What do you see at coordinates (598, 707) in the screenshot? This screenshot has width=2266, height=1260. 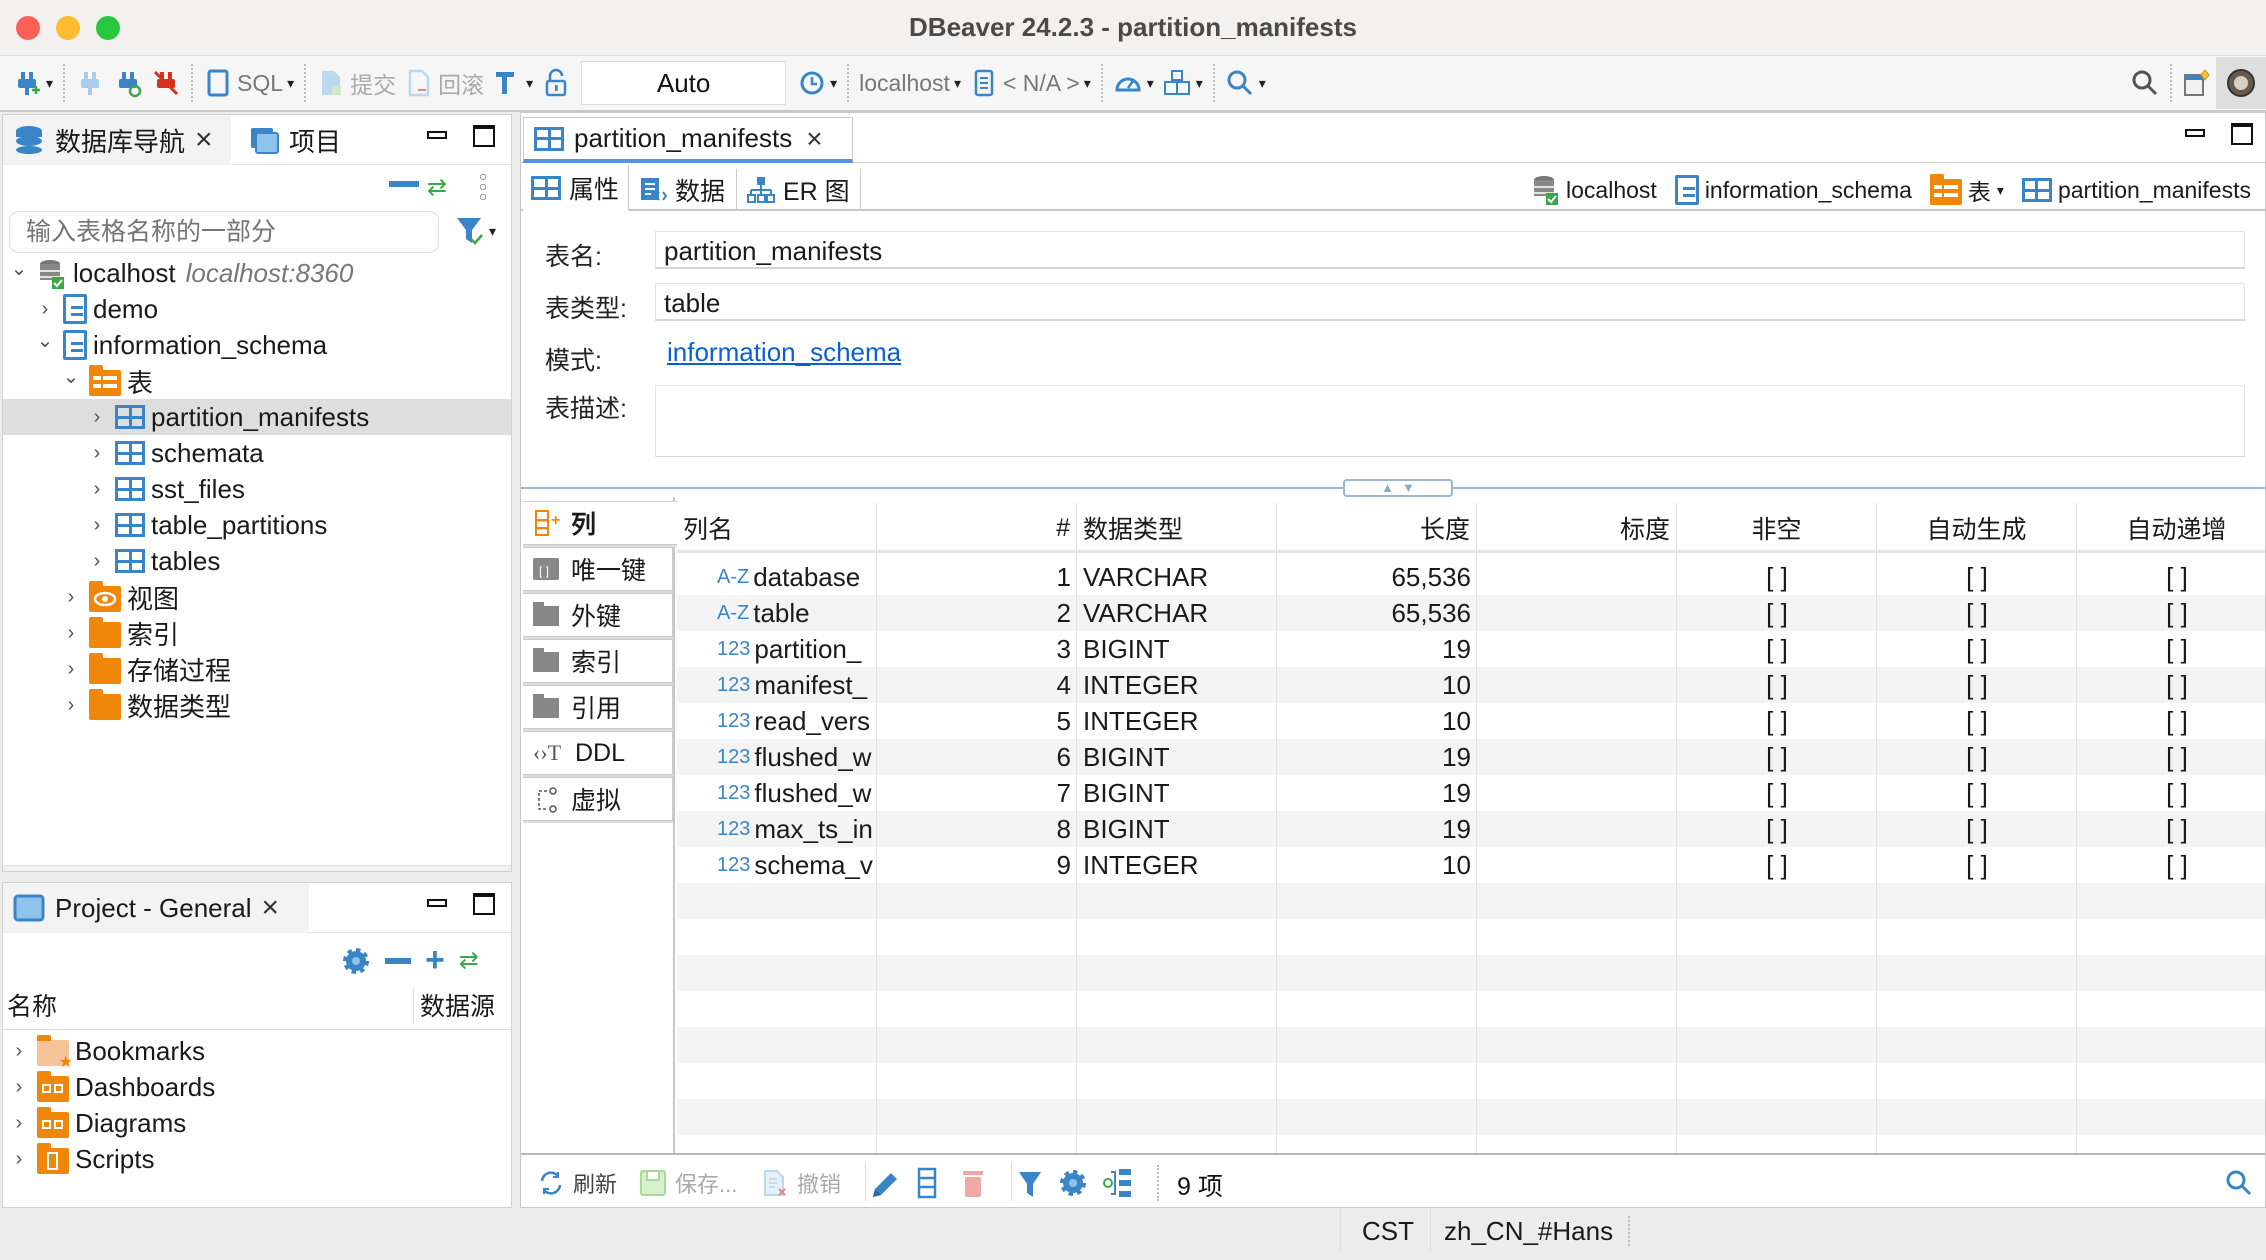 I see `side-tab-references-folder: 引用` at bounding box center [598, 707].